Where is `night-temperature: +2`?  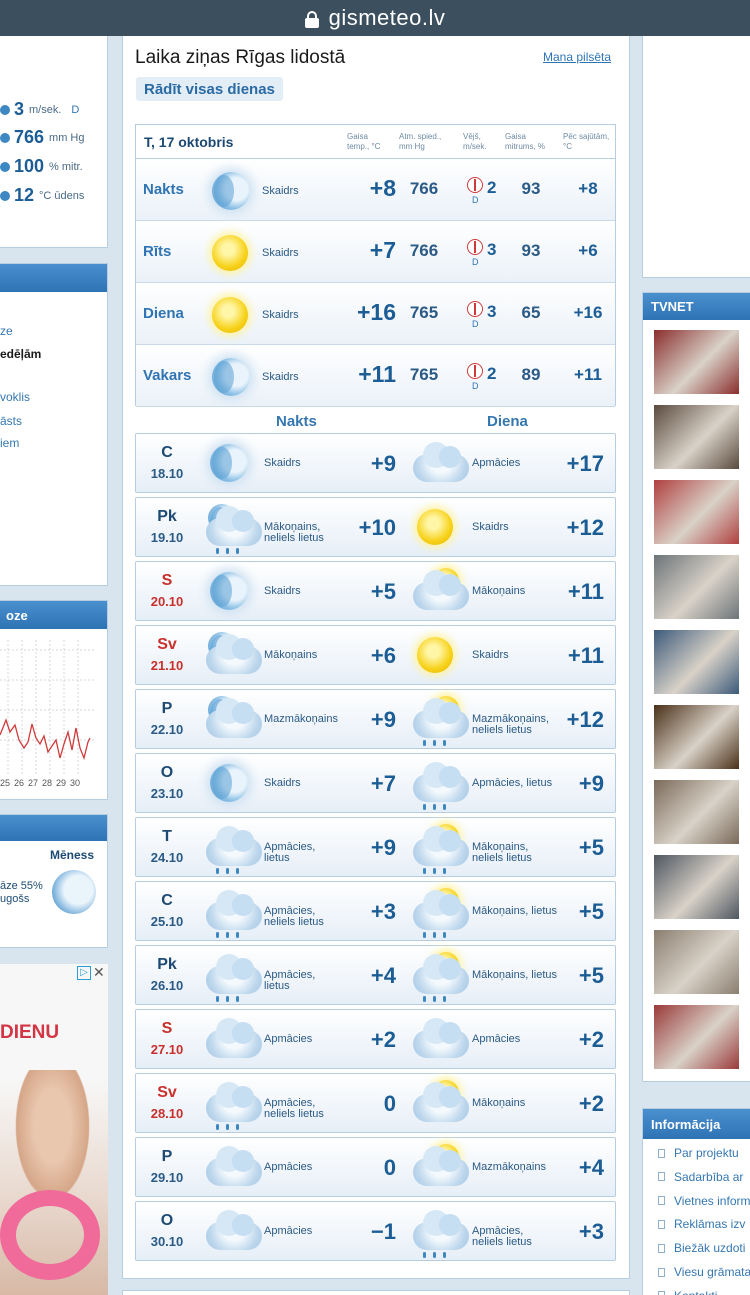 night-temperature: +2 is located at coordinates (383, 1039).